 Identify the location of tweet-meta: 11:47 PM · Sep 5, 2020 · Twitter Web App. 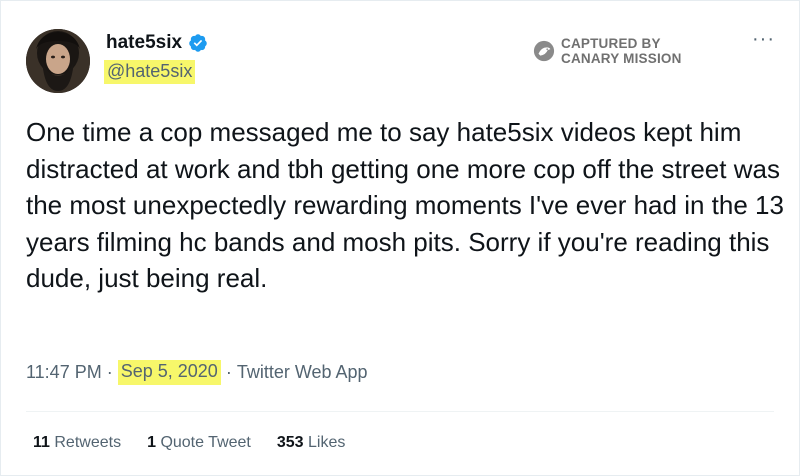
(197, 372).